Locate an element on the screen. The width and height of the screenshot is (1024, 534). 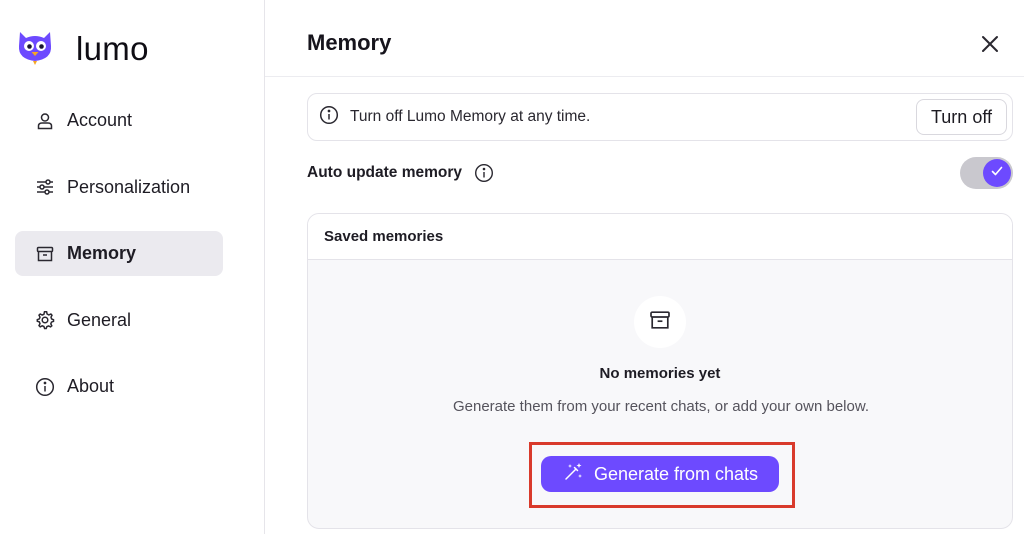
close-icon is located at coordinates (990, 46).